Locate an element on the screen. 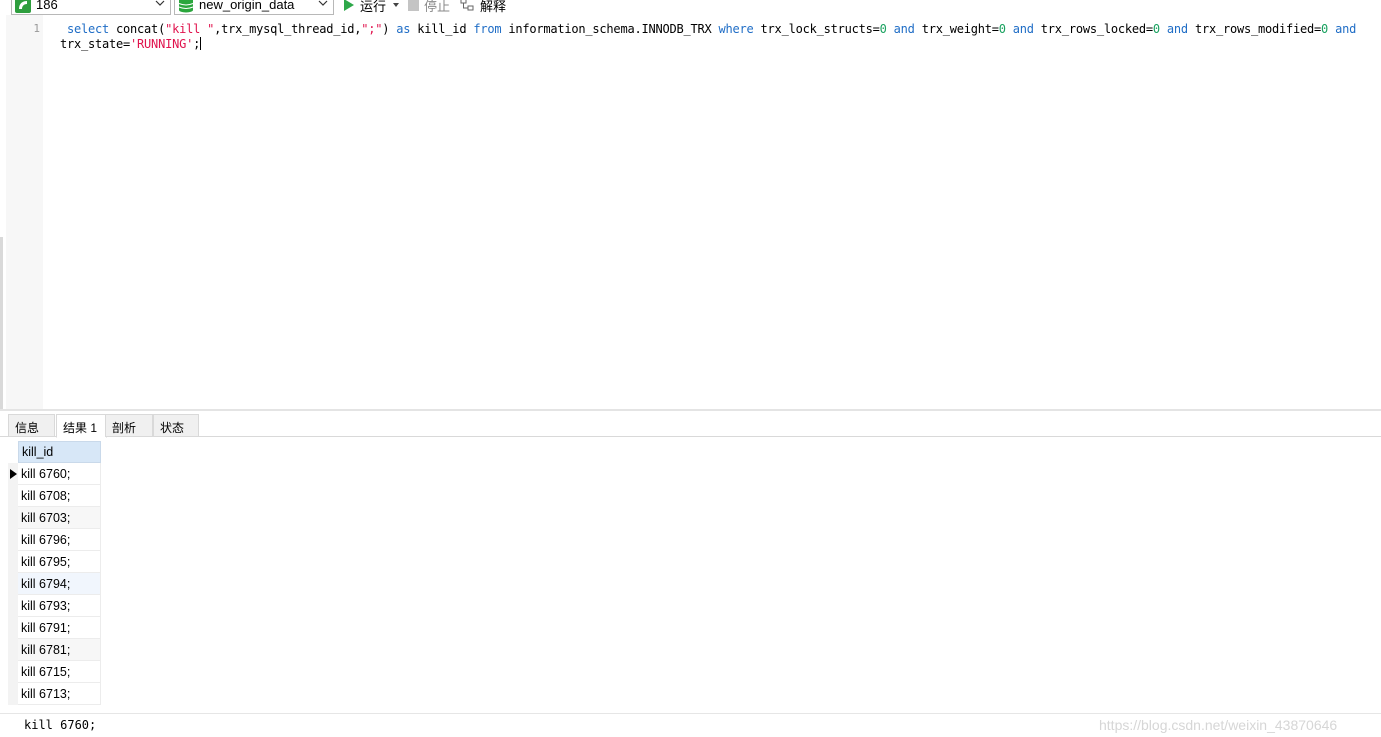 The height and width of the screenshot is (737, 1381). sql-keyword: where is located at coordinates (736, 29).